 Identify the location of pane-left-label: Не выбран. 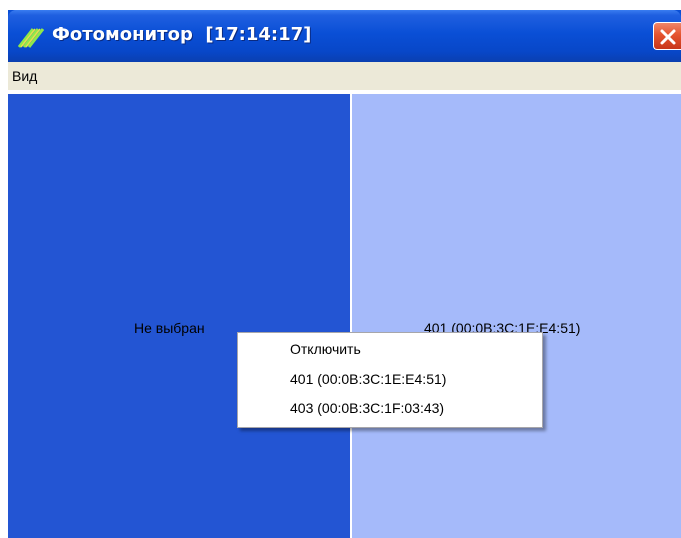
(169, 328).